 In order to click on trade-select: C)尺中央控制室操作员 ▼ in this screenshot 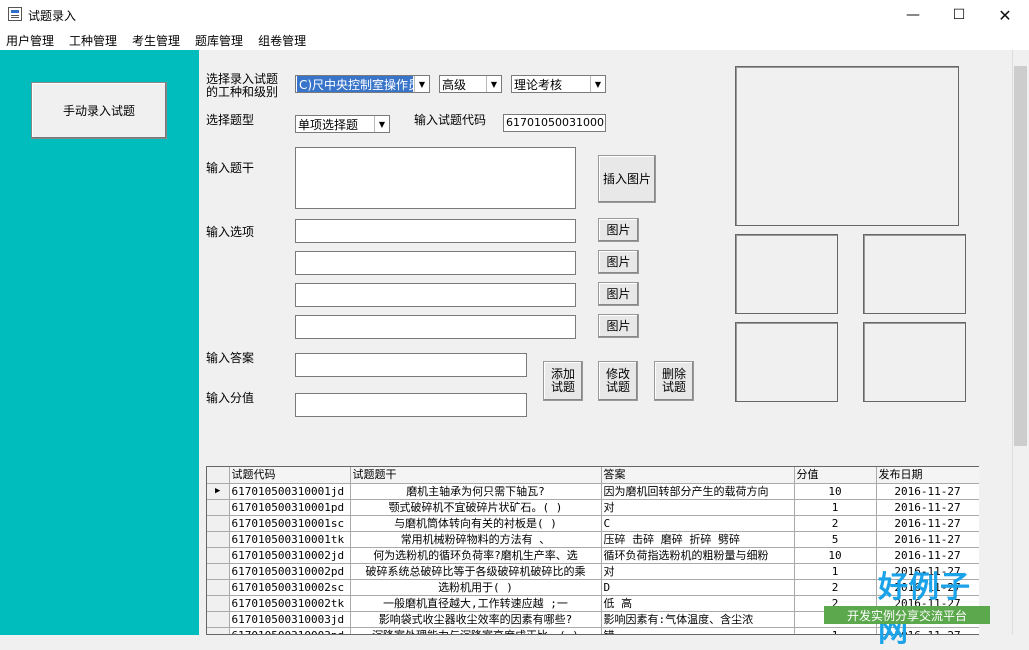, I will do `click(362, 84)`.